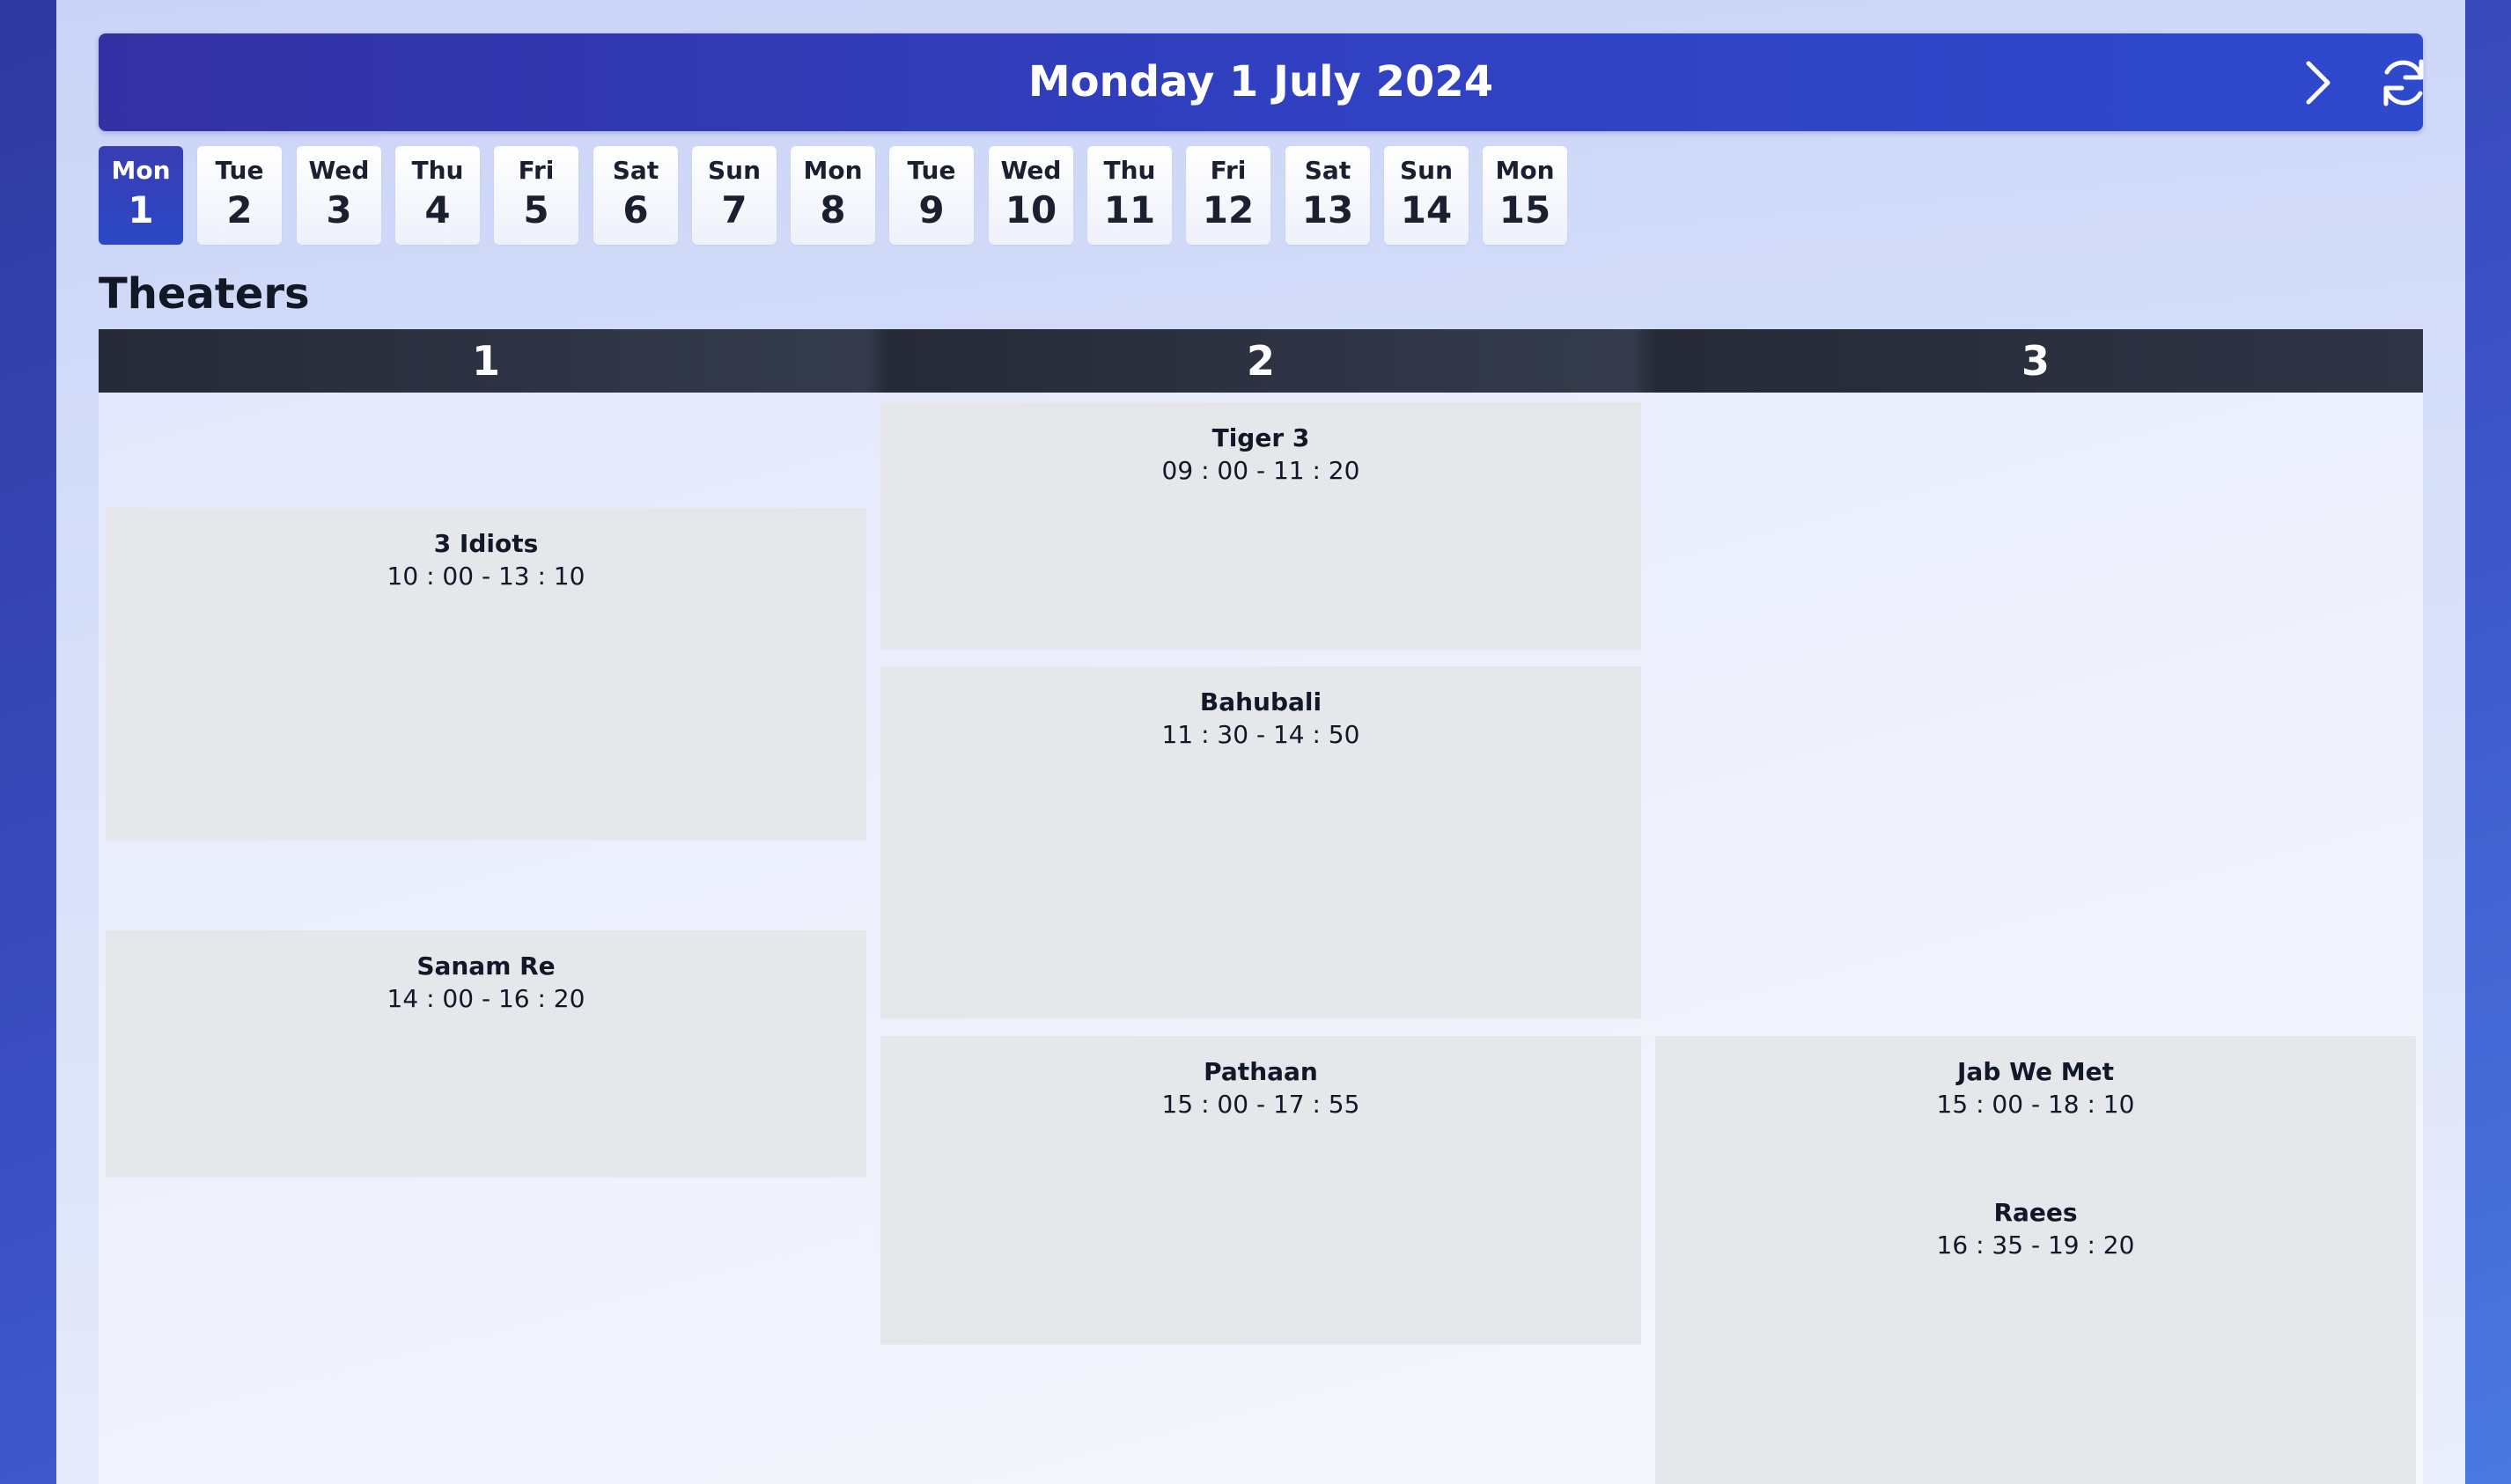  I want to click on theater-header-2: 2, so click(1260, 361).